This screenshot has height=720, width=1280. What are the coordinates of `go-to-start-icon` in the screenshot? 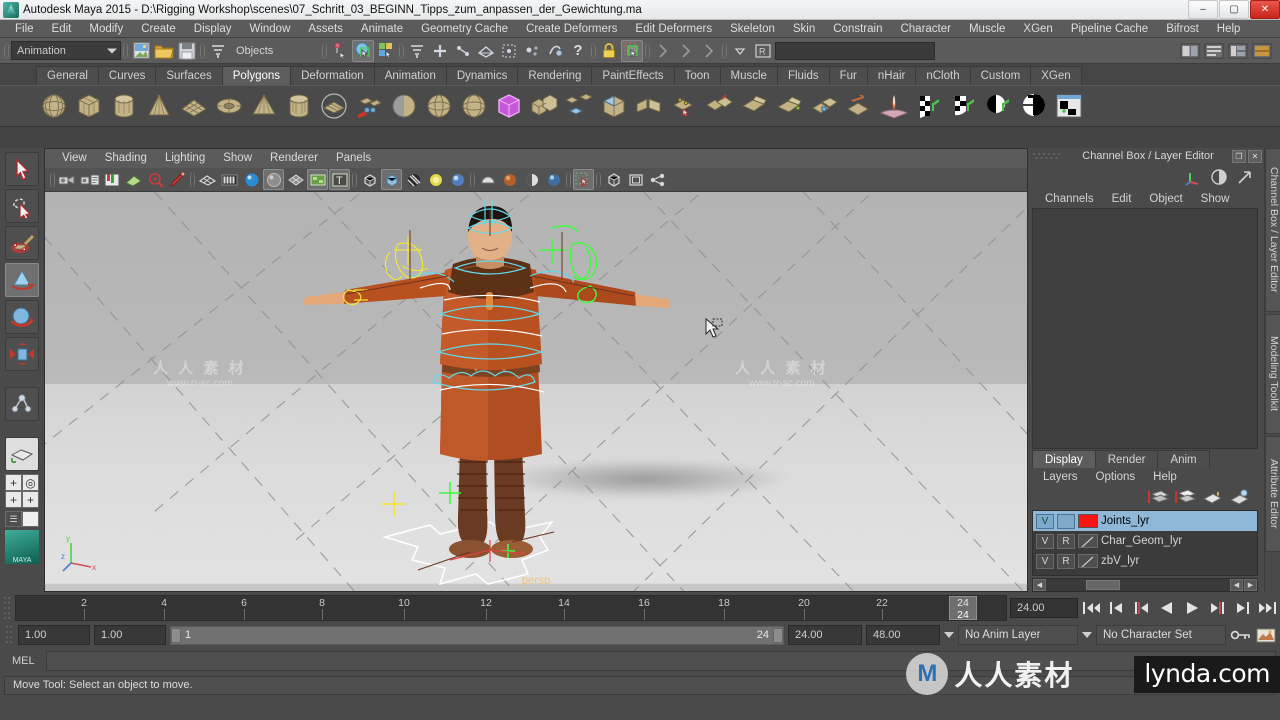 It's located at (1092, 608).